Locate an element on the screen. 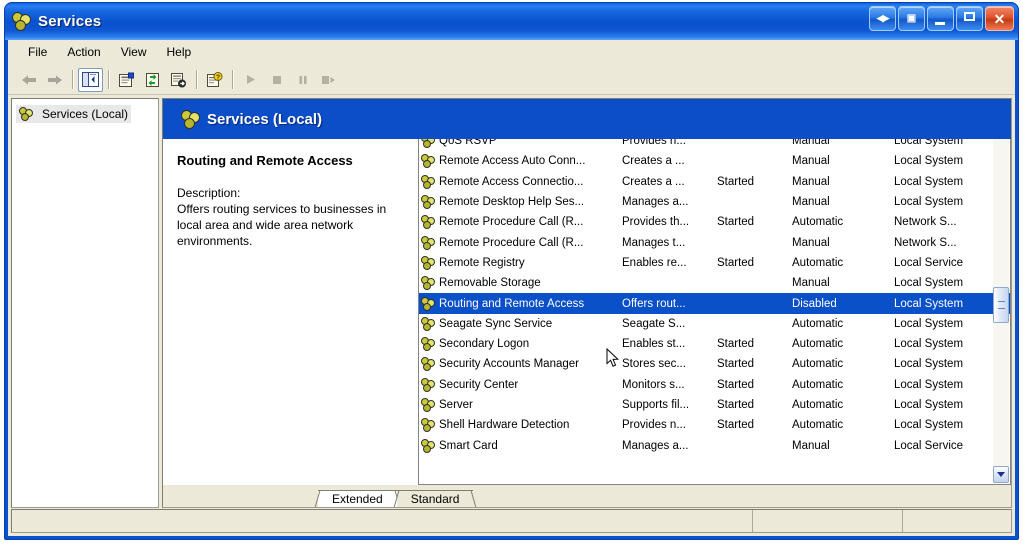  console-switch-button: ◀▶ is located at coordinates (882, 18).